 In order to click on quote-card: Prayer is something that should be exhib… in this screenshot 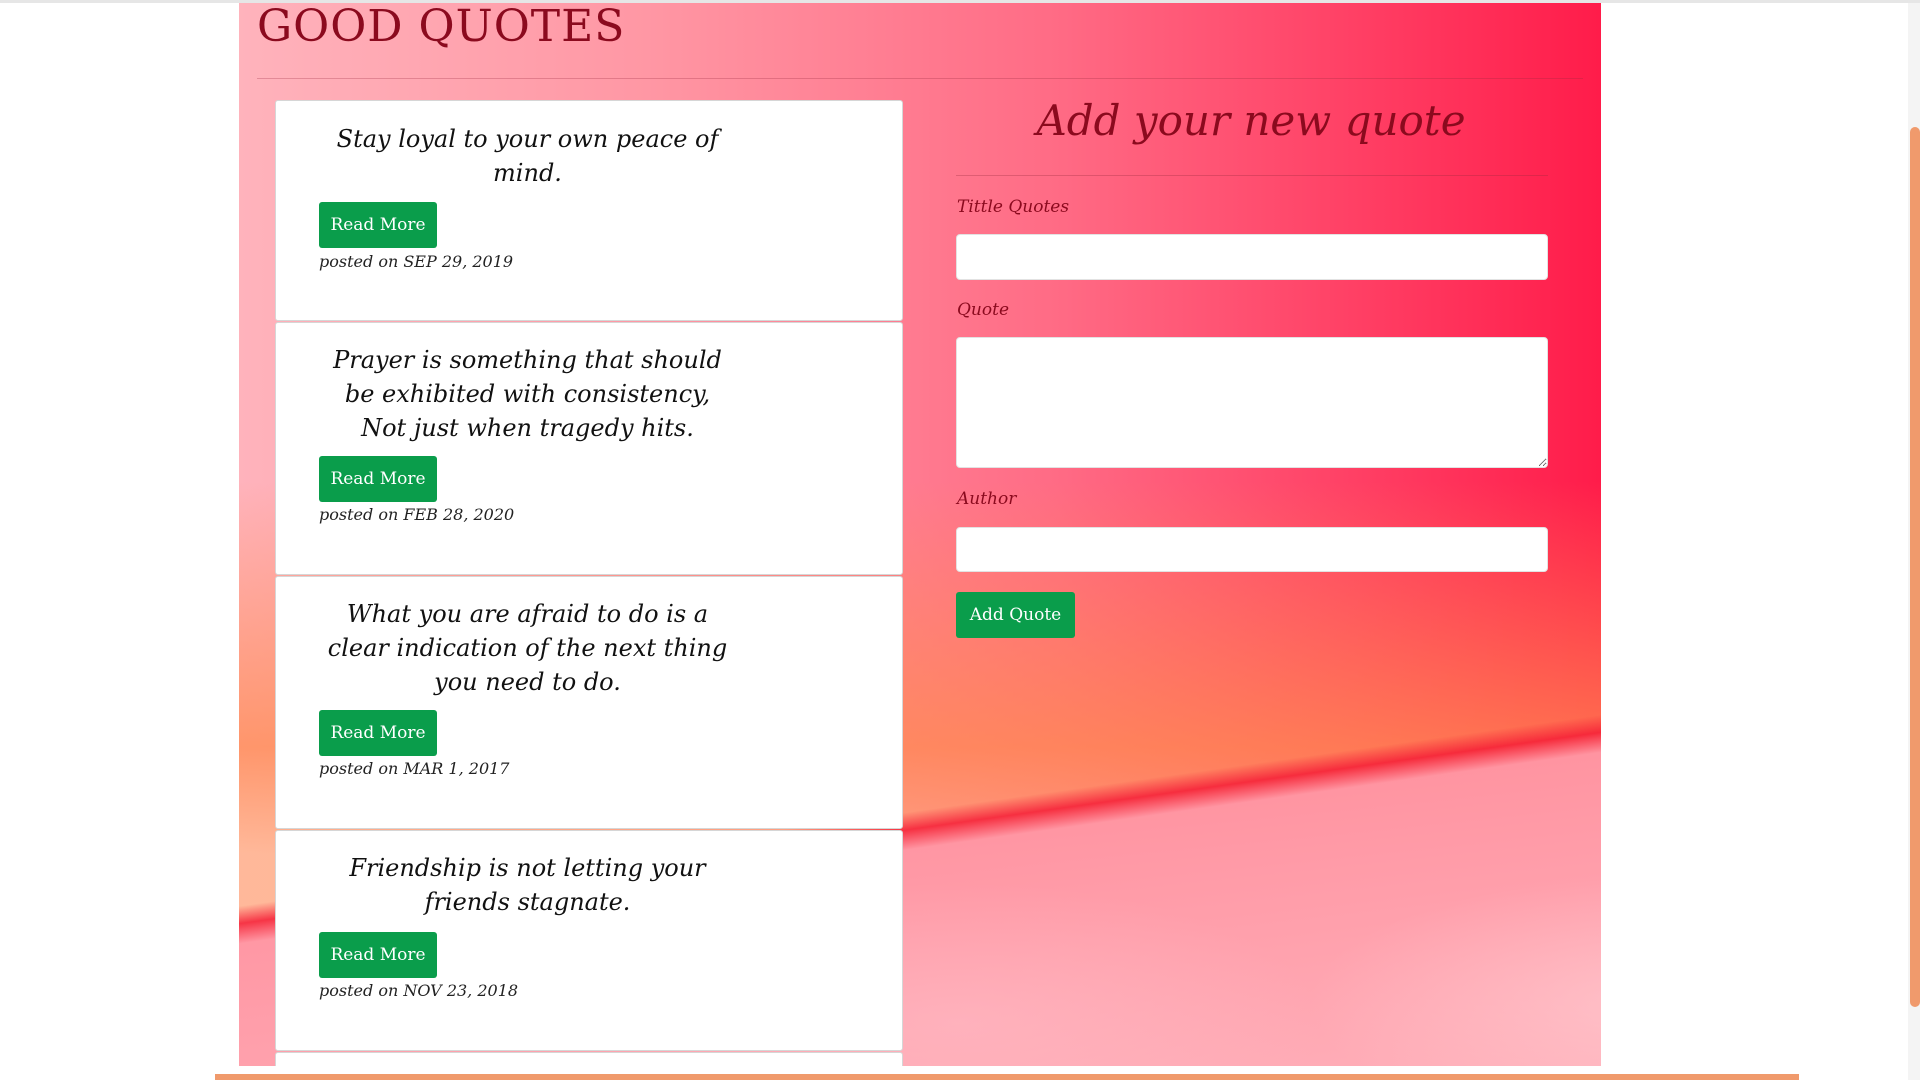, I will do `click(589, 448)`.